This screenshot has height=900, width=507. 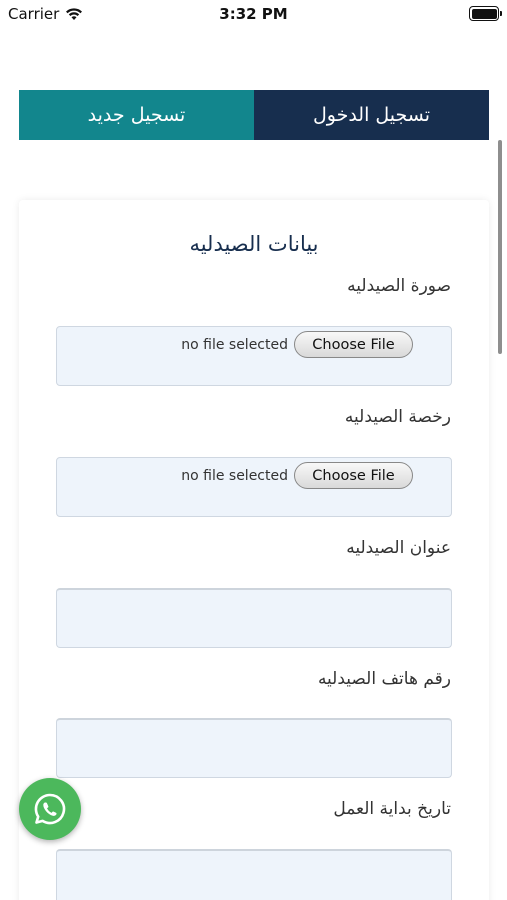 What do you see at coordinates (234, 344) in the screenshot?
I see `pharmacy-photo-status: no file selected` at bounding box center [234, 344].